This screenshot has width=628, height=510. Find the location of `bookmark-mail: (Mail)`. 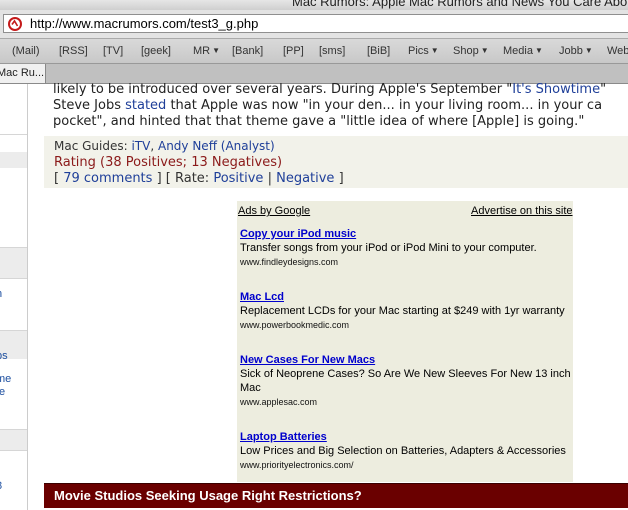

bookmark-mail: (Mail) is located at coordinates (26, 51).